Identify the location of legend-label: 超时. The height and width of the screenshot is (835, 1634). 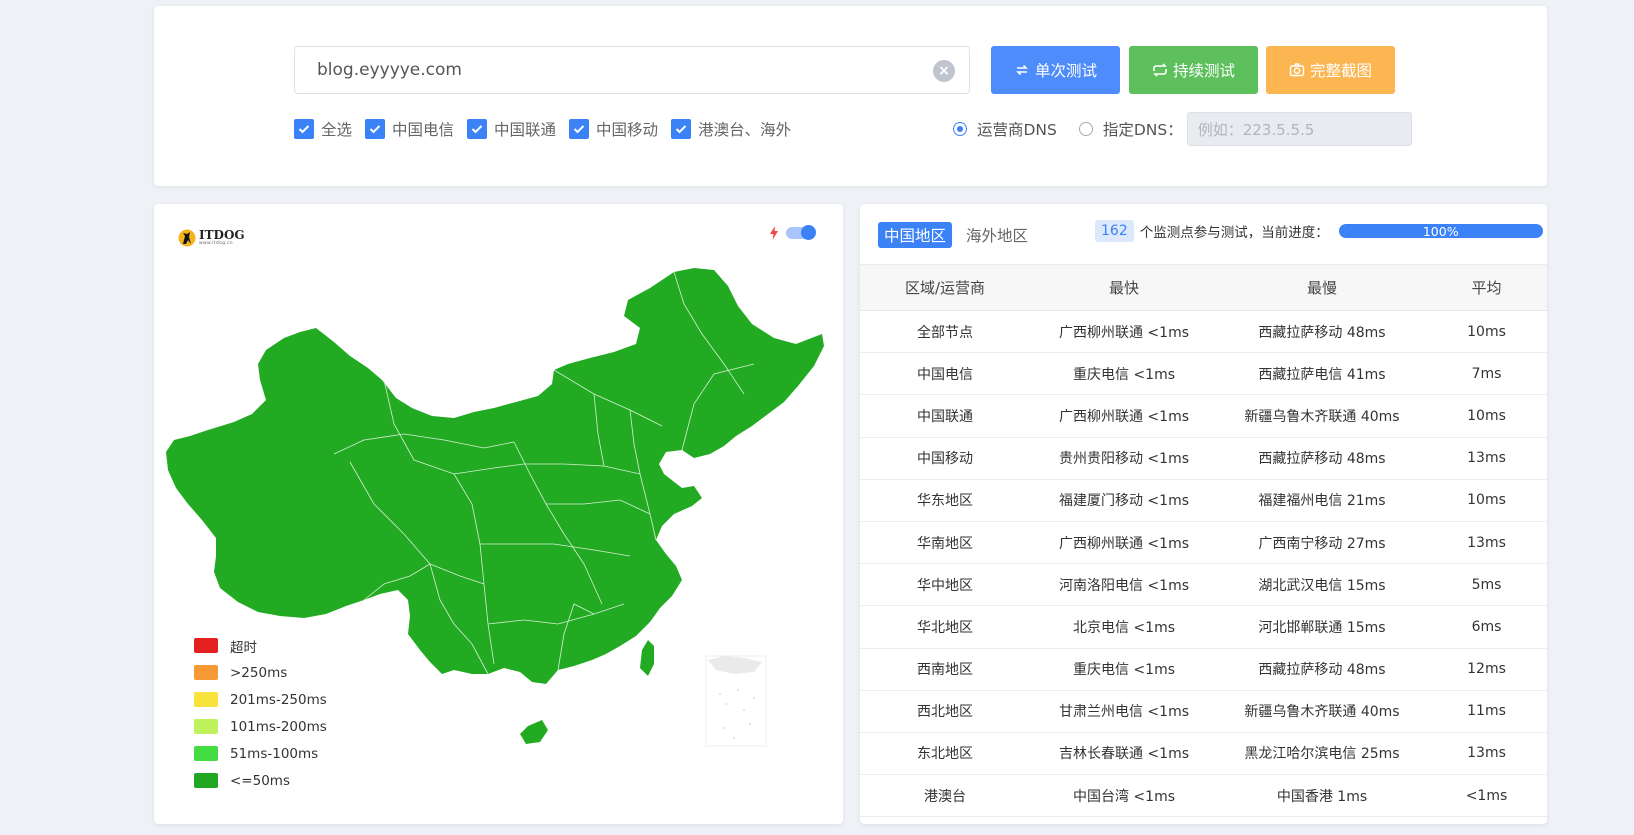
(243, 647).